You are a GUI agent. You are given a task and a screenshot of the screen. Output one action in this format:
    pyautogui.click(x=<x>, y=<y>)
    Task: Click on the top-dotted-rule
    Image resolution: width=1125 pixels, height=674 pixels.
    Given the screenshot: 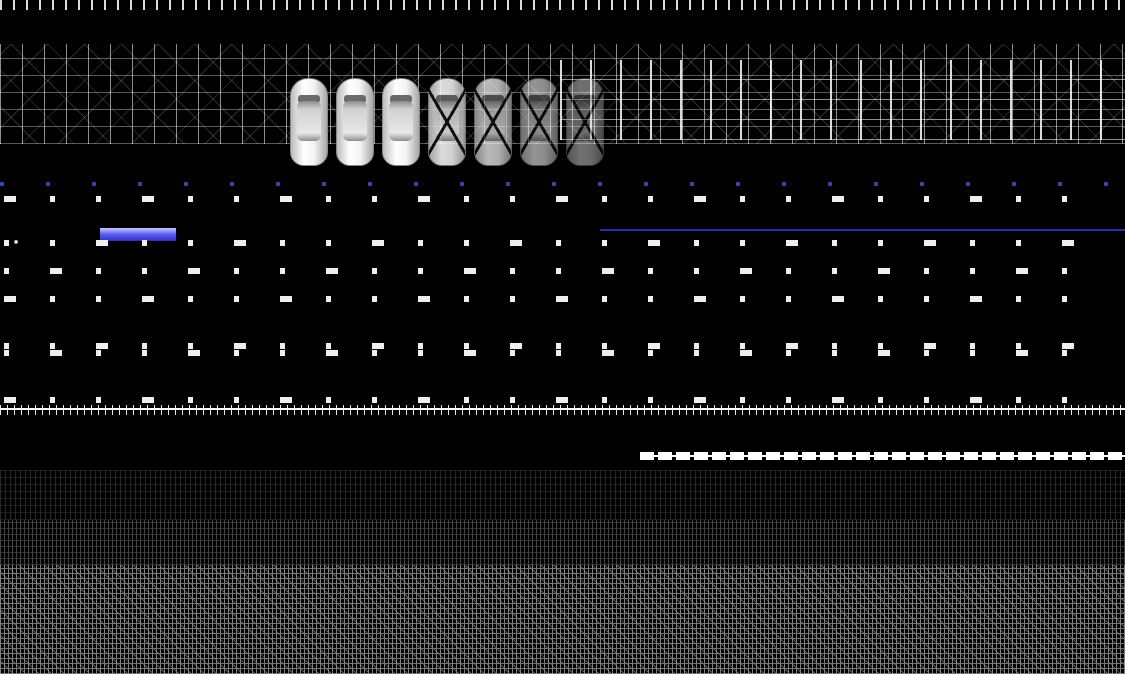 What is the action you would take?
    pyautogui.click(x=562, y=5)
    